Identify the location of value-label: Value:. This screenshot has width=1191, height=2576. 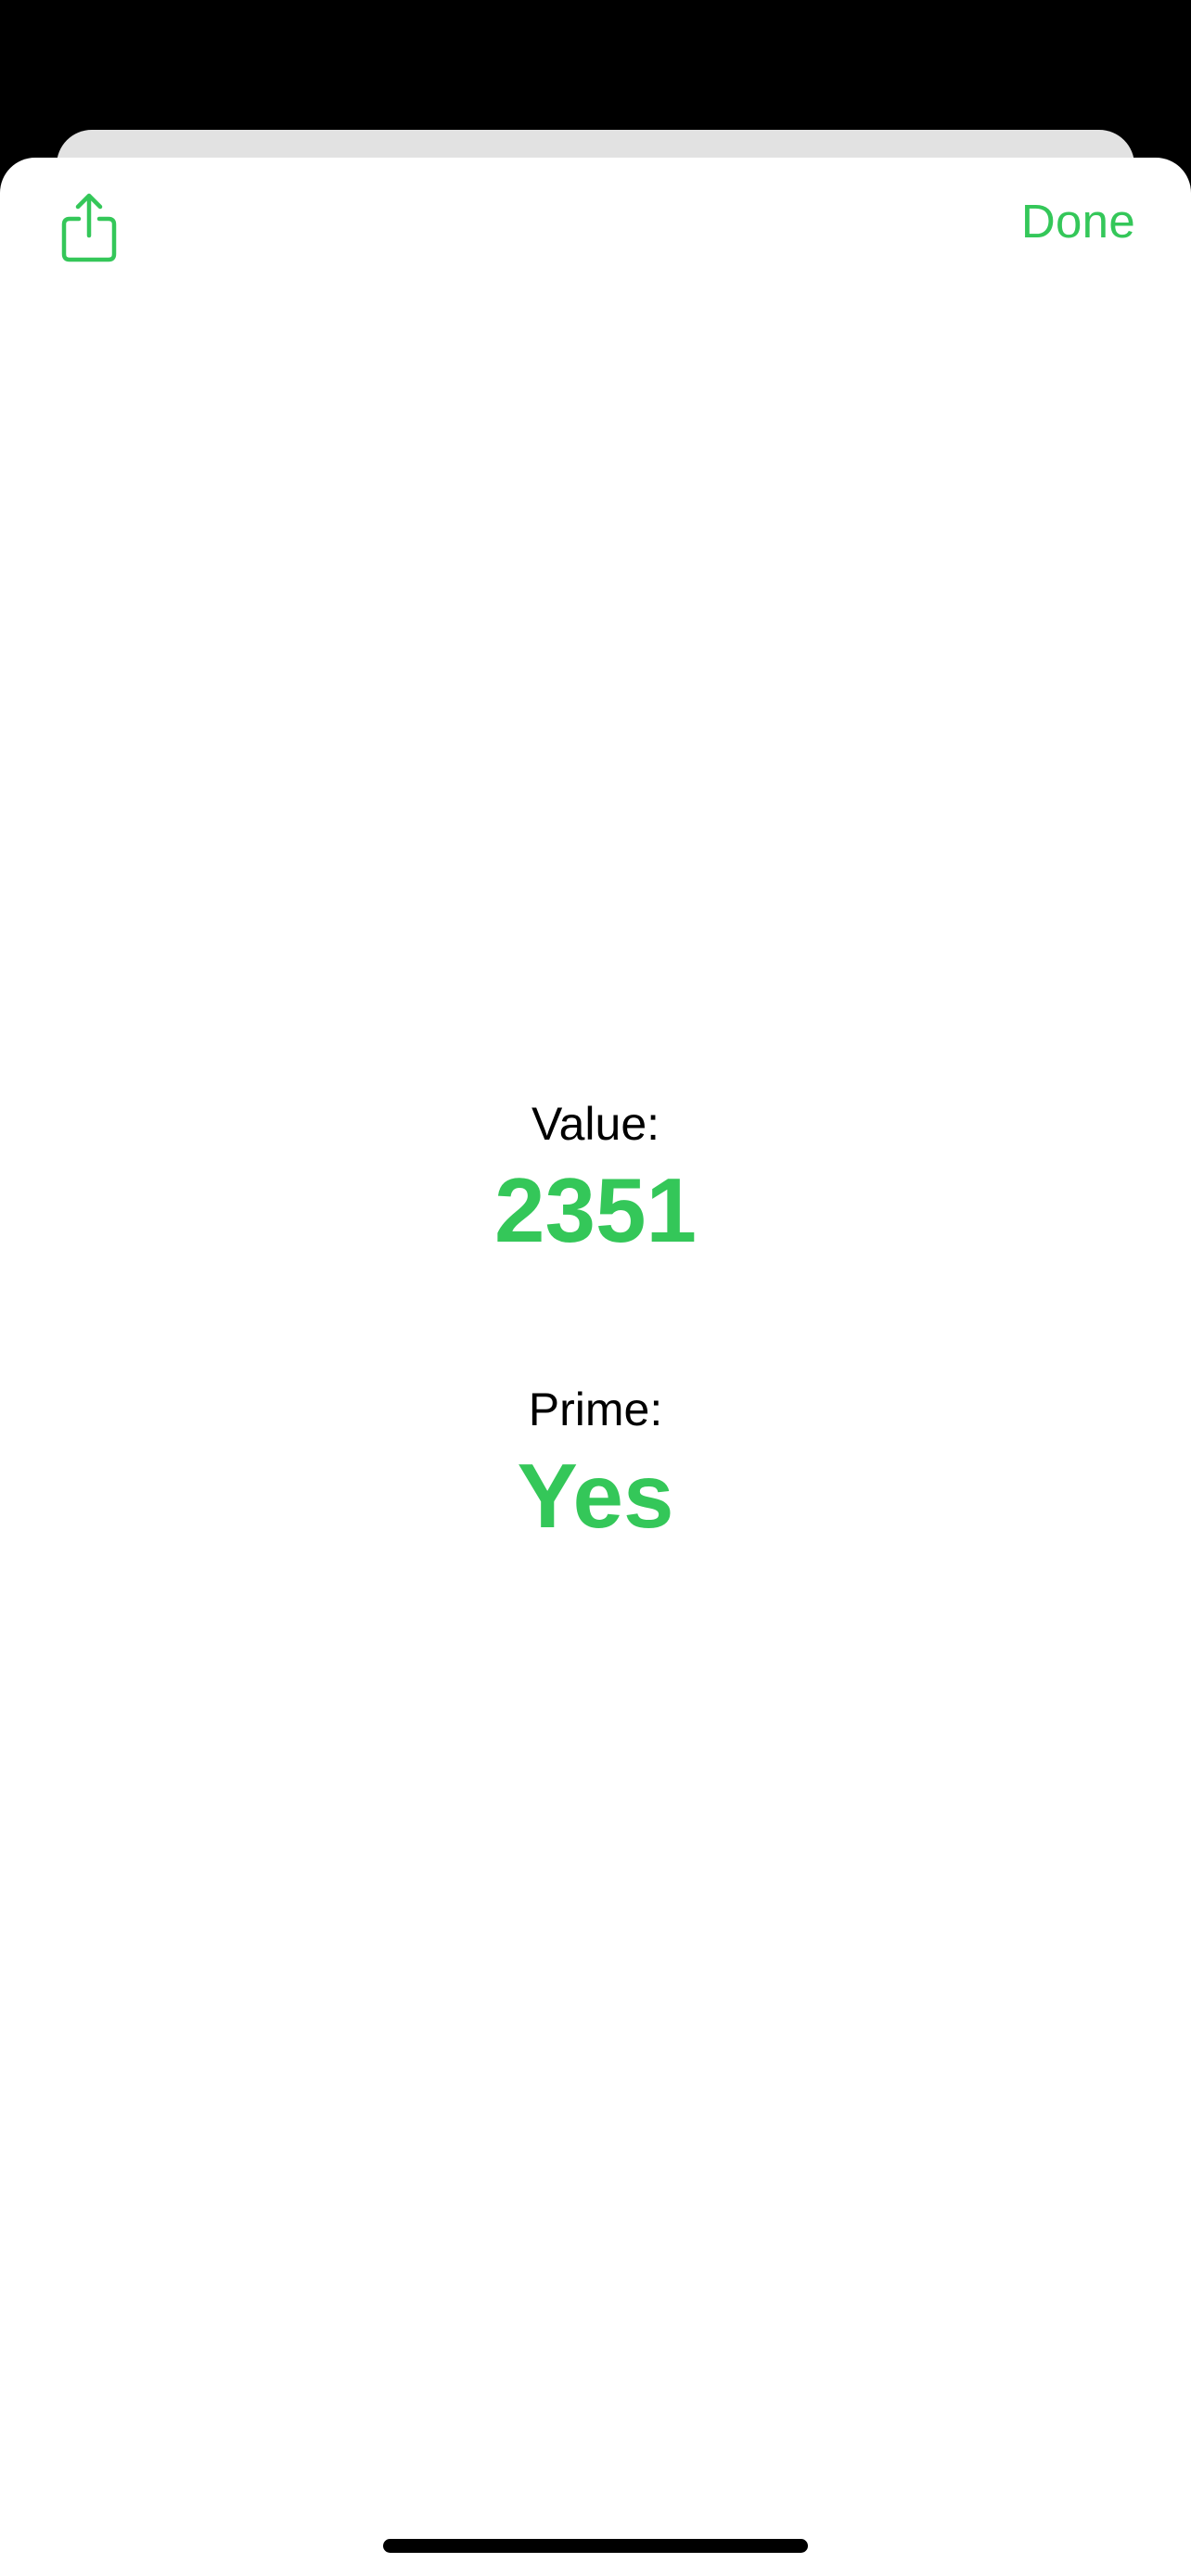
(595, 1124).